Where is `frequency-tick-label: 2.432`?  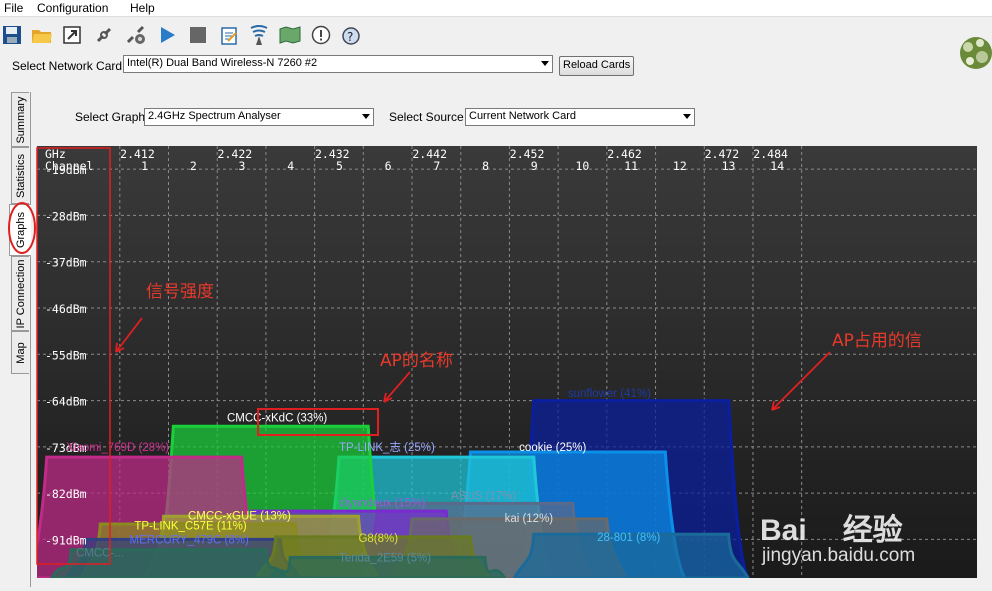 frequency-tick-label: 2.432 is located at coordinates (332, 154).